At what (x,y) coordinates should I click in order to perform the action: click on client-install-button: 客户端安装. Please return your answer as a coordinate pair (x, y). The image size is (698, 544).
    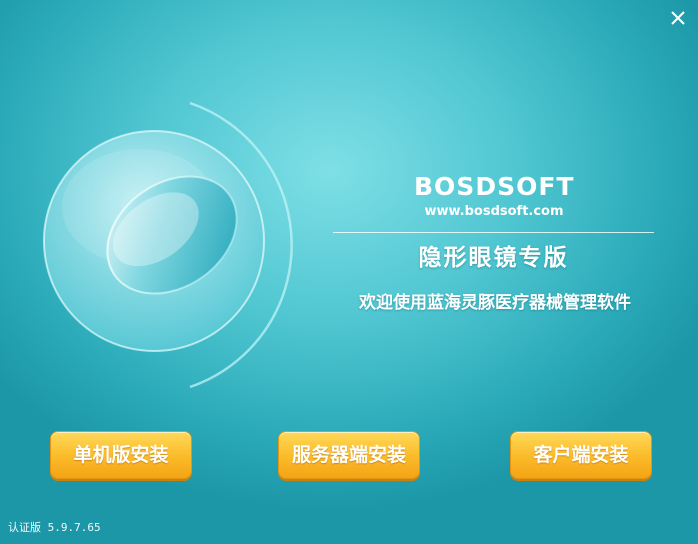
    Looking at the image, I should click on (581, 455).